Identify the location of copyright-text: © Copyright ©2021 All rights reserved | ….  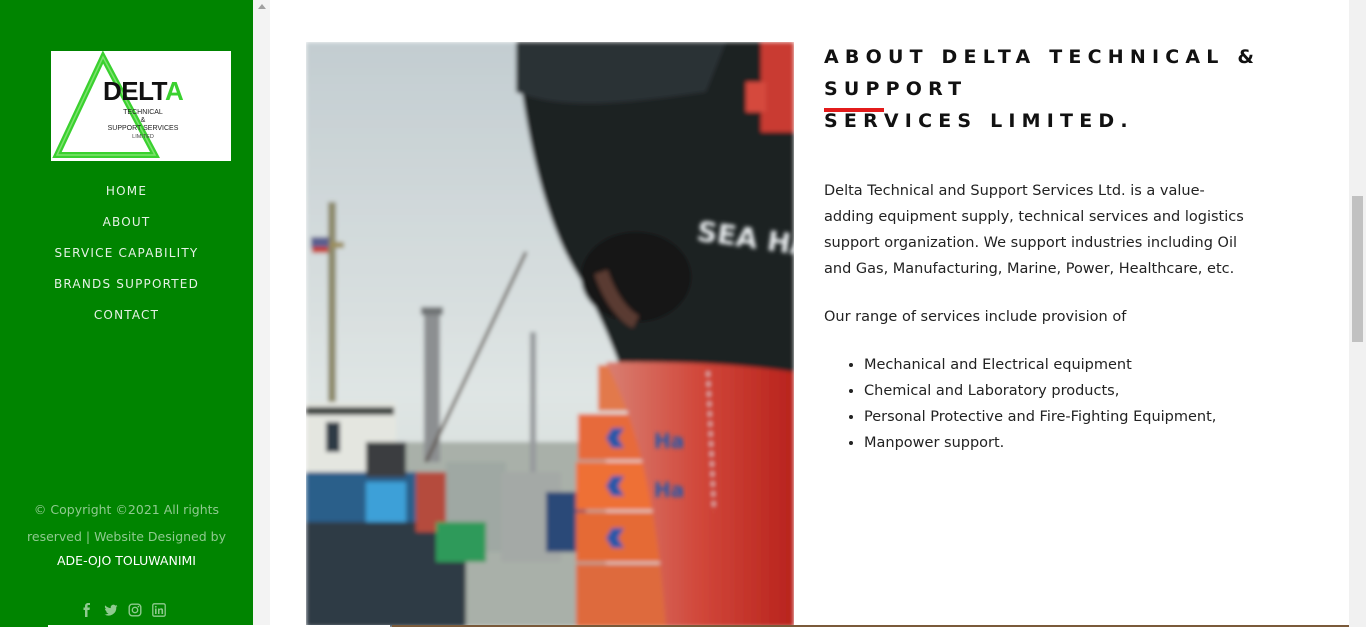
(126, 523).